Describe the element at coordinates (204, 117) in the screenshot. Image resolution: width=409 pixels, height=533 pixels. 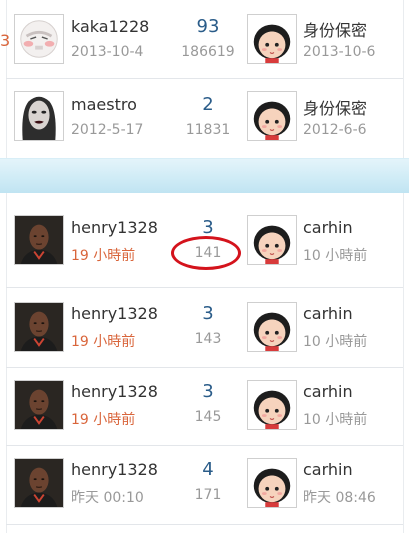
I see `thread-row: maestro 2012-5-17 2 11831 身份保密 2012-6-6` at that location.